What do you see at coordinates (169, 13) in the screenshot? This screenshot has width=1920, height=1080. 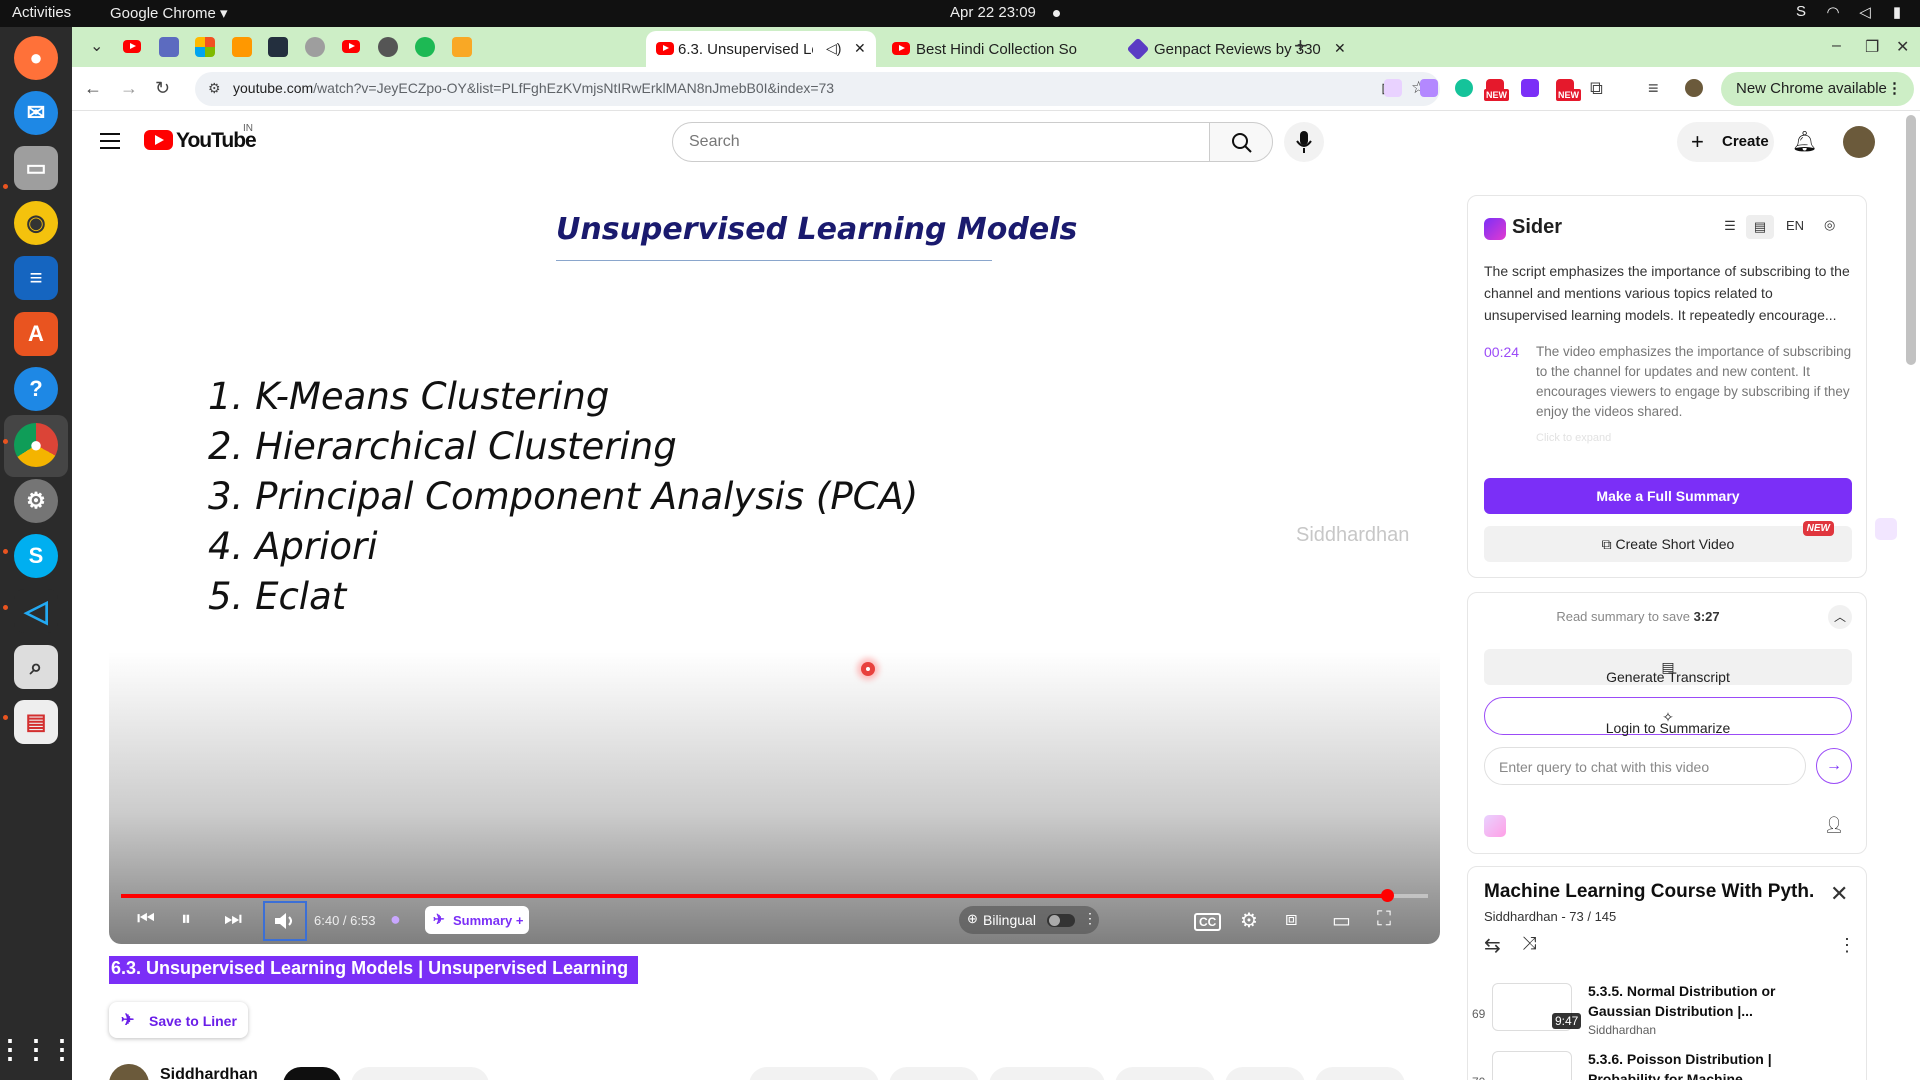 I see `app-menu: Google Chrome ▾` at bounding box center [169, 13].